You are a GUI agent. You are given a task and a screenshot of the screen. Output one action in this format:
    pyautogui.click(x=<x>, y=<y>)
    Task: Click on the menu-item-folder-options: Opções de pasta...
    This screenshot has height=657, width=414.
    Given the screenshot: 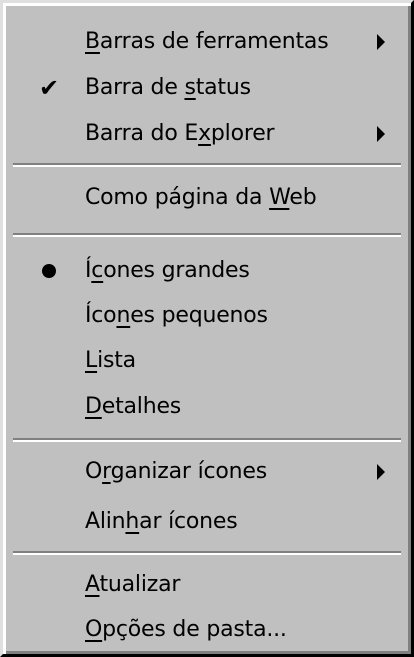 What is the action you would take?
    pyautogui.click(x=207, y=630)
    